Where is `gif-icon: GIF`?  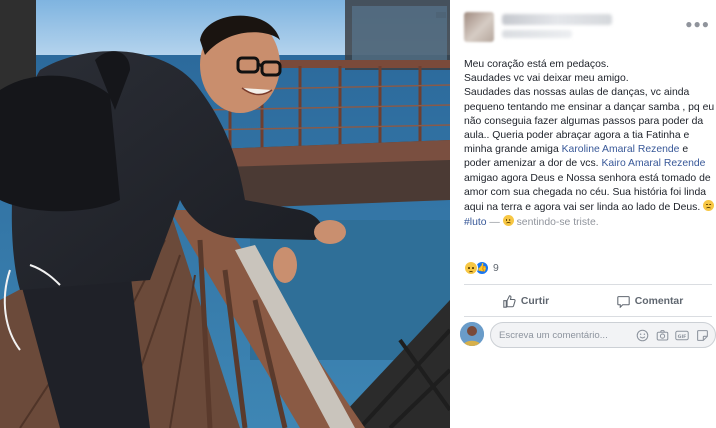
gif-icon: GIF is located at coordinates (682, 335).